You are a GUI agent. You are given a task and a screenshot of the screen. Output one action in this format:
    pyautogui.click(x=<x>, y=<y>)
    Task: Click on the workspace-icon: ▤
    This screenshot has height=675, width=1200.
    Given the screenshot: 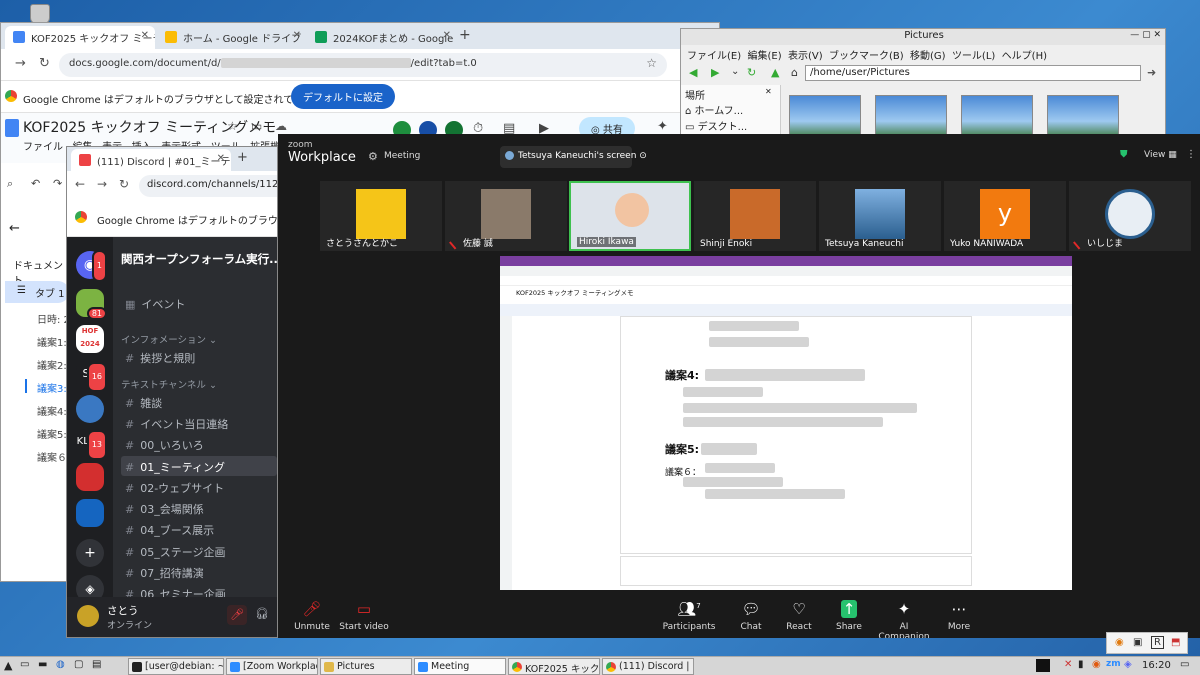 What is the action you would take?
    pyautogui.click(x=96, y=664)
    